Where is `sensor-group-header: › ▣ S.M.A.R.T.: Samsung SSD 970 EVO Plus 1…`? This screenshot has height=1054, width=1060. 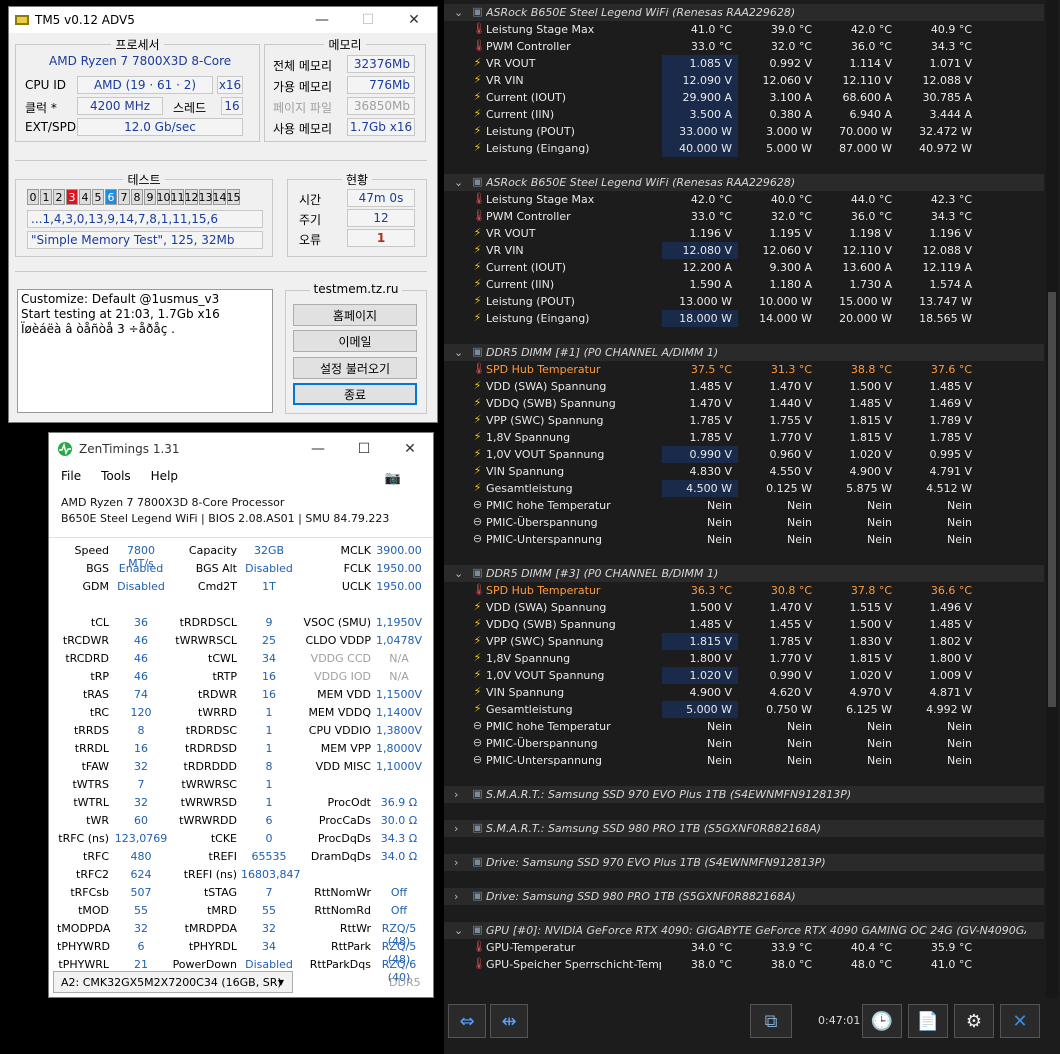
sensor-group-header: › ▣ S.M.A.R.T.: Samsung SSD 970 EVO Plus 1… is located at coordinates (744, 794).